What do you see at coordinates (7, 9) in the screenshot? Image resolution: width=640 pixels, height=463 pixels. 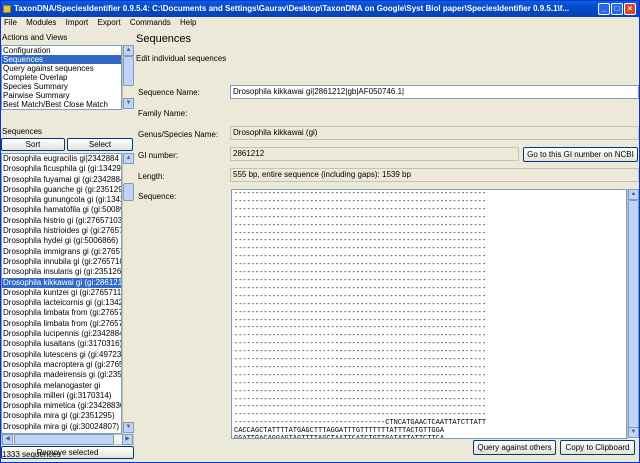 I see `app-icon` at bounding box center [7, 9].